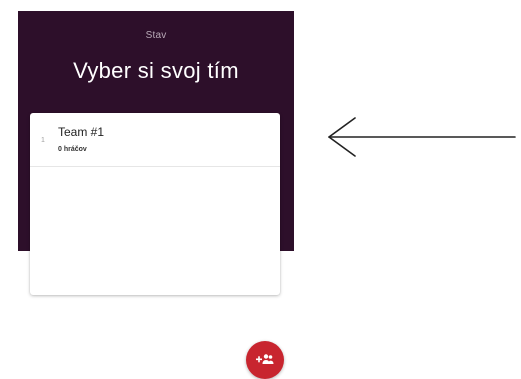 The height and width of the screenshot is (379, 521). I want to click on left-arrow-icon, so click(422, 137).